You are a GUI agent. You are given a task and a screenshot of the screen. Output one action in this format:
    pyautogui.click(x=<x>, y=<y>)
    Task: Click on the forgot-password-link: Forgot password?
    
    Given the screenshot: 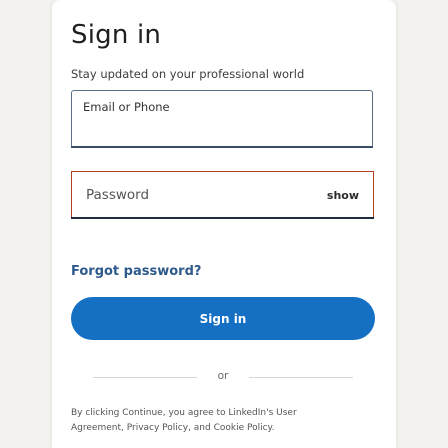 What is the action you would take?
    pyautogui.click(x=136, y=271)
    